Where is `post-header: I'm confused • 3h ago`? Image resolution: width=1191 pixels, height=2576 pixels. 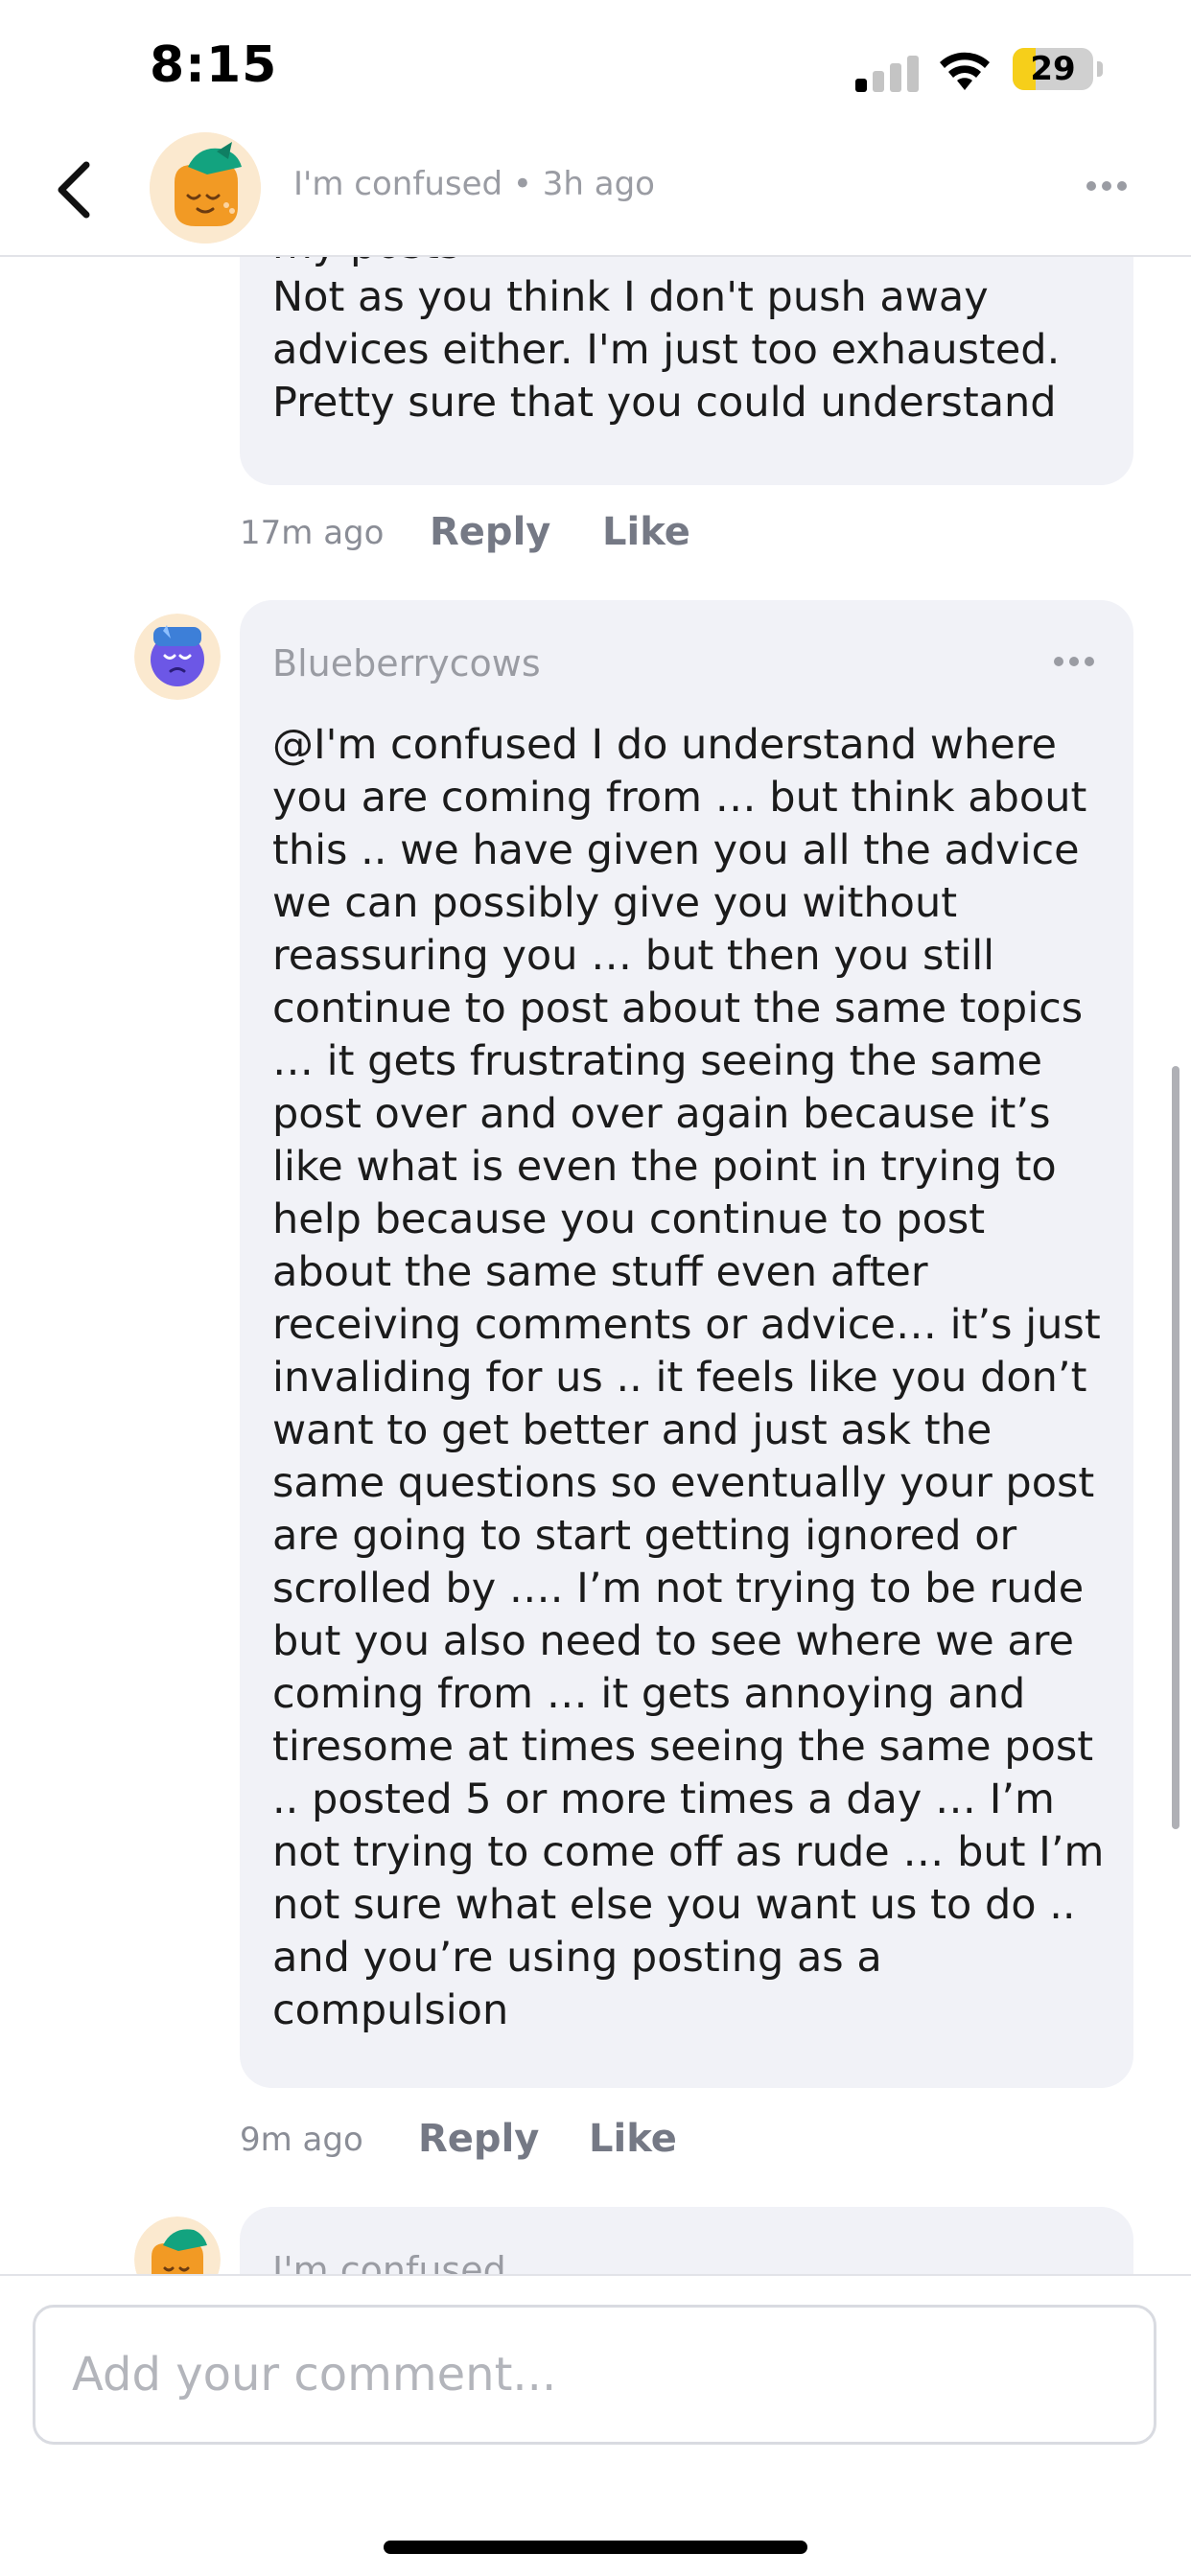
post-header: I'm confused • 3h ago is located at coordinates (595, 190).